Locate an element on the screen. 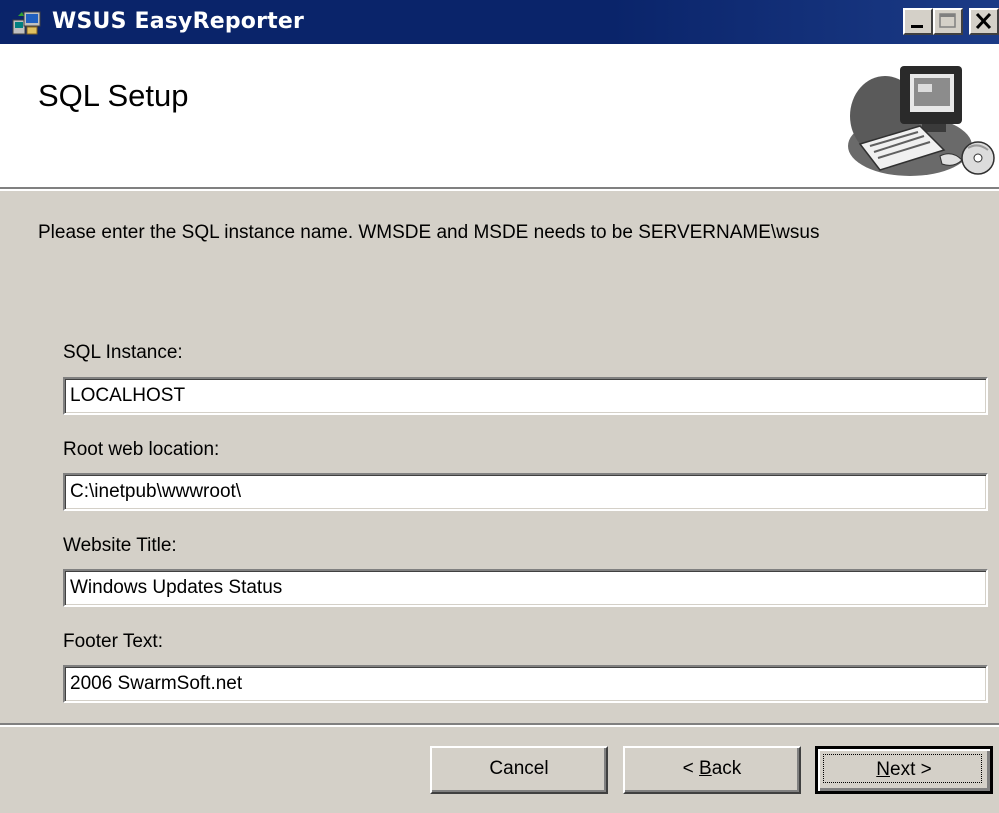 The image size is (999, 813). installer-computer-icon is located at coordinates (26, 23).